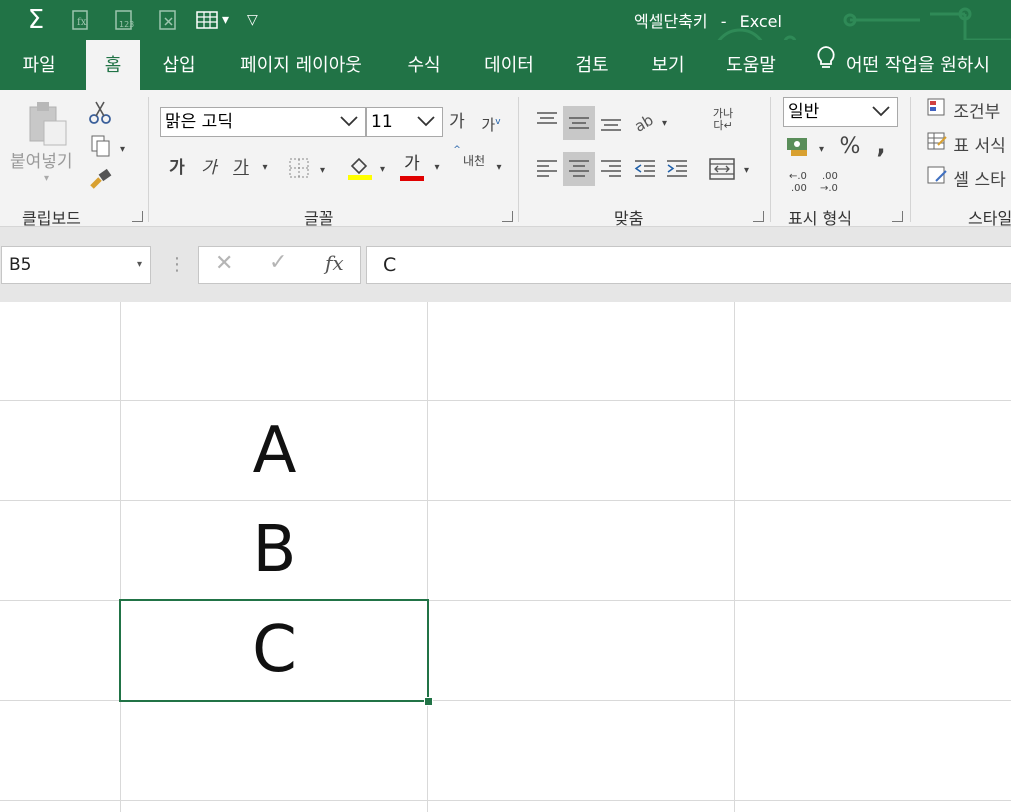 The image size is (1011, 812). What do you see at coordinates (310, 171) in the screenshot?
I see `borders-icon: ▾` at bounding box center [310, 171].